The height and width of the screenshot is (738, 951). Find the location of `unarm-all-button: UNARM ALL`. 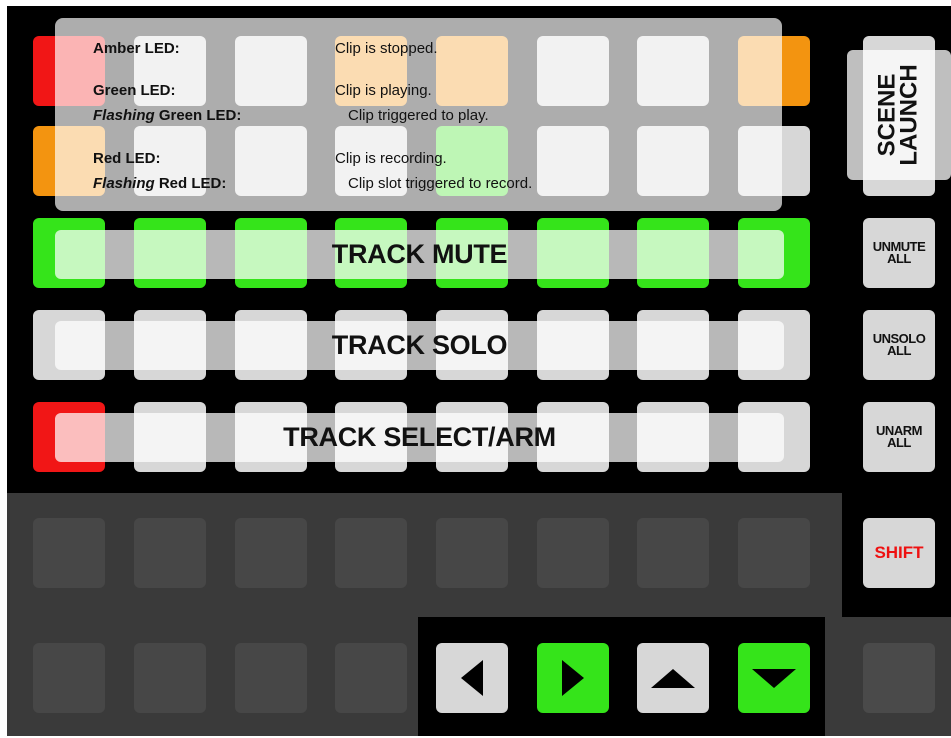

unarm-all-button: UNARM ALL is located at coordinates (899, 437).